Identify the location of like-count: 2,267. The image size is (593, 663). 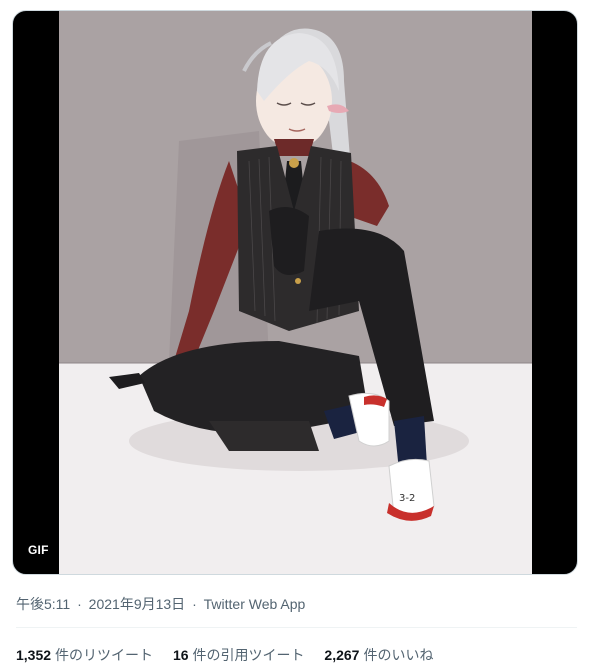
(342, 655).